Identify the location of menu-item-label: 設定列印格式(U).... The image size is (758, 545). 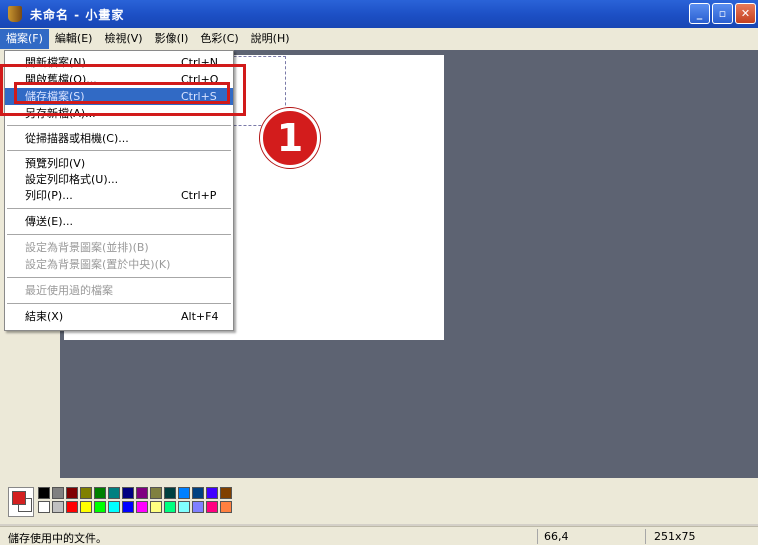
(72, 179).